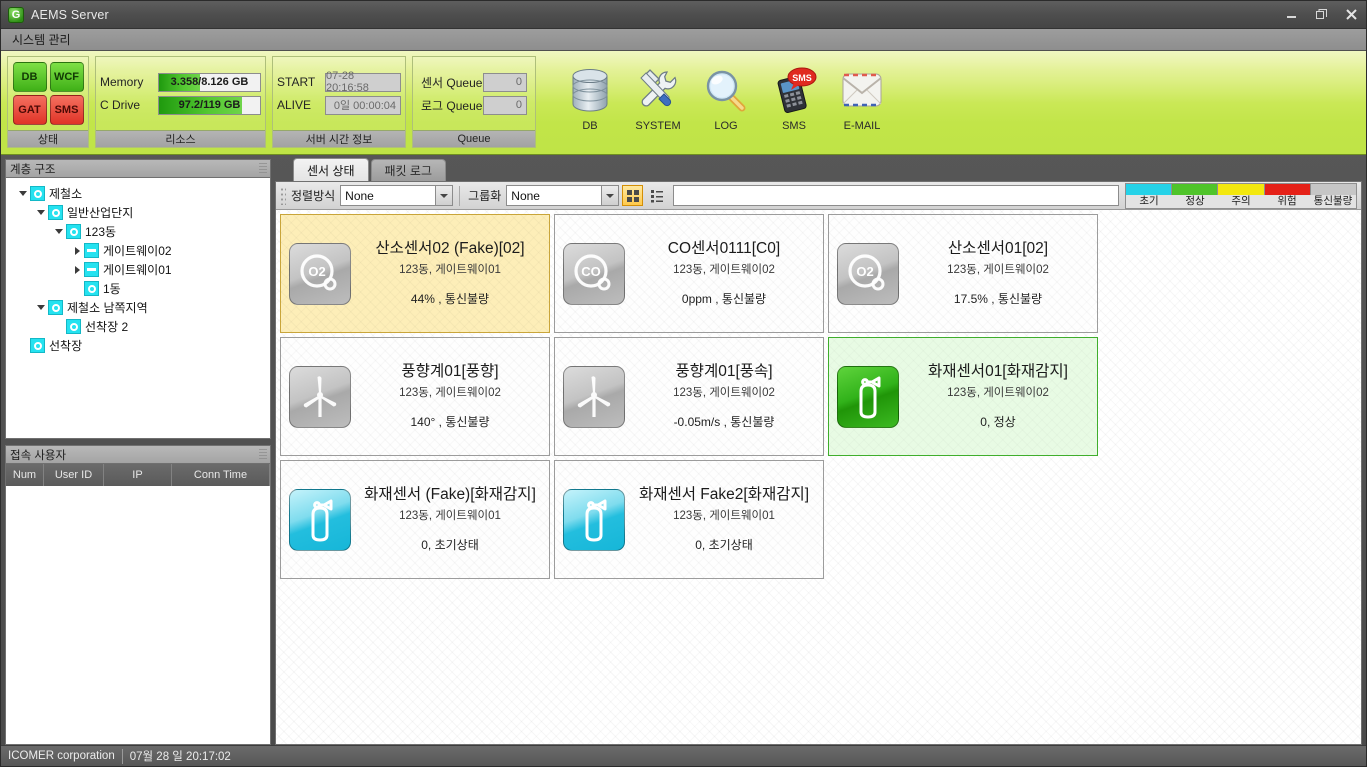 This screenshot has width=1367, height=767. What do you see at coordinates (818, 169) in the screenshot?
I see `tab-strip: 센서 상태 패킷 로그` at bounding box center [818, 169].